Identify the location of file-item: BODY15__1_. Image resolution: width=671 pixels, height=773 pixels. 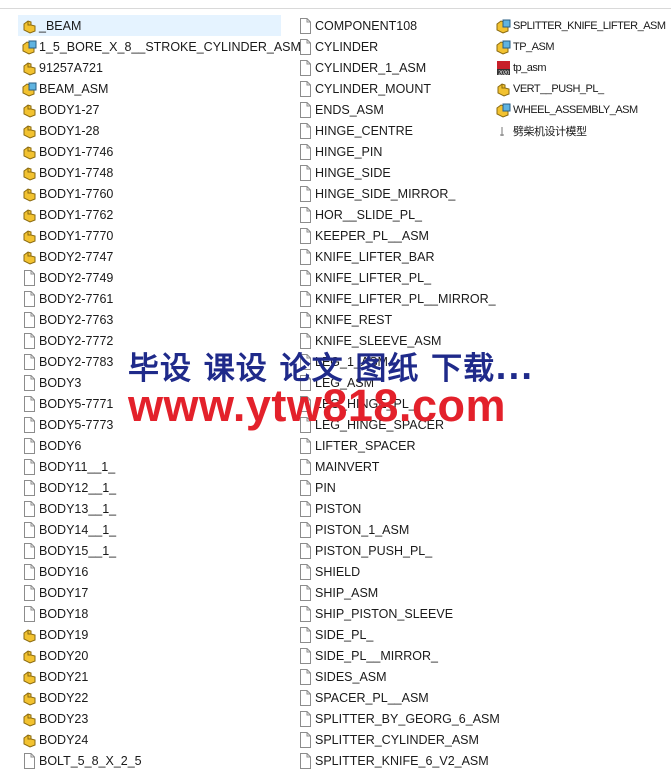
(67, 550).